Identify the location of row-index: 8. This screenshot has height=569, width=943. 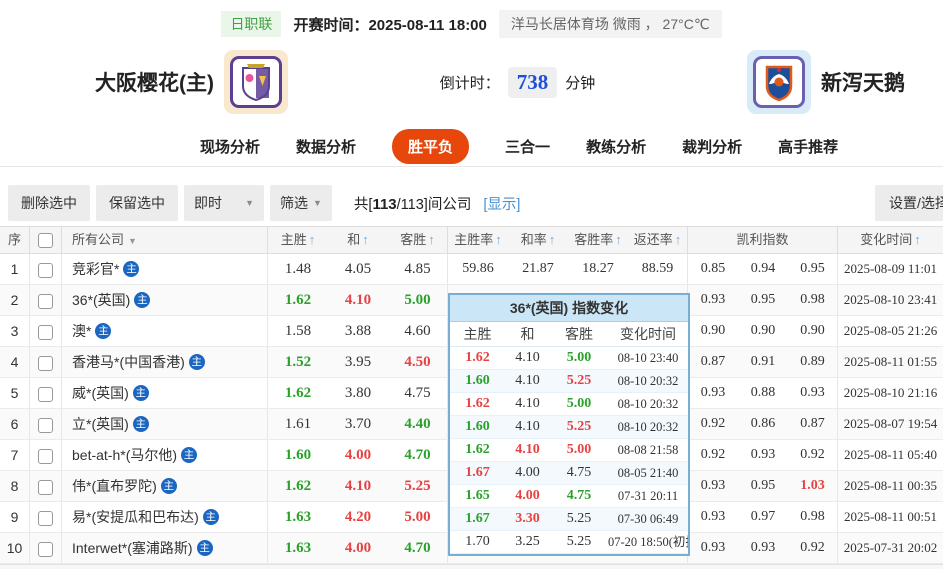
(15, 486).